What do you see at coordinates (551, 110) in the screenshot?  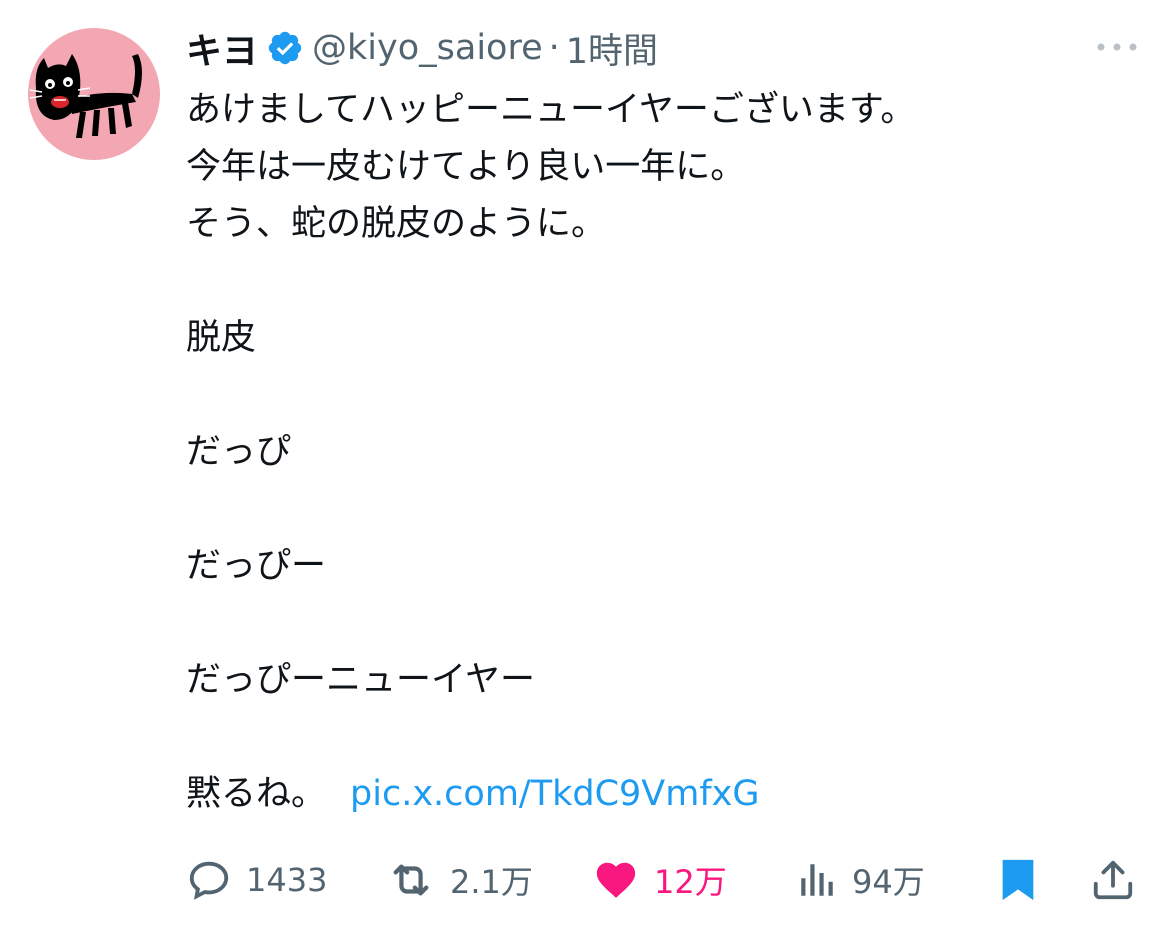 I see `tweet-line: あけましてハッピーニューイヤーございます。` at bounding box center [551, 110].